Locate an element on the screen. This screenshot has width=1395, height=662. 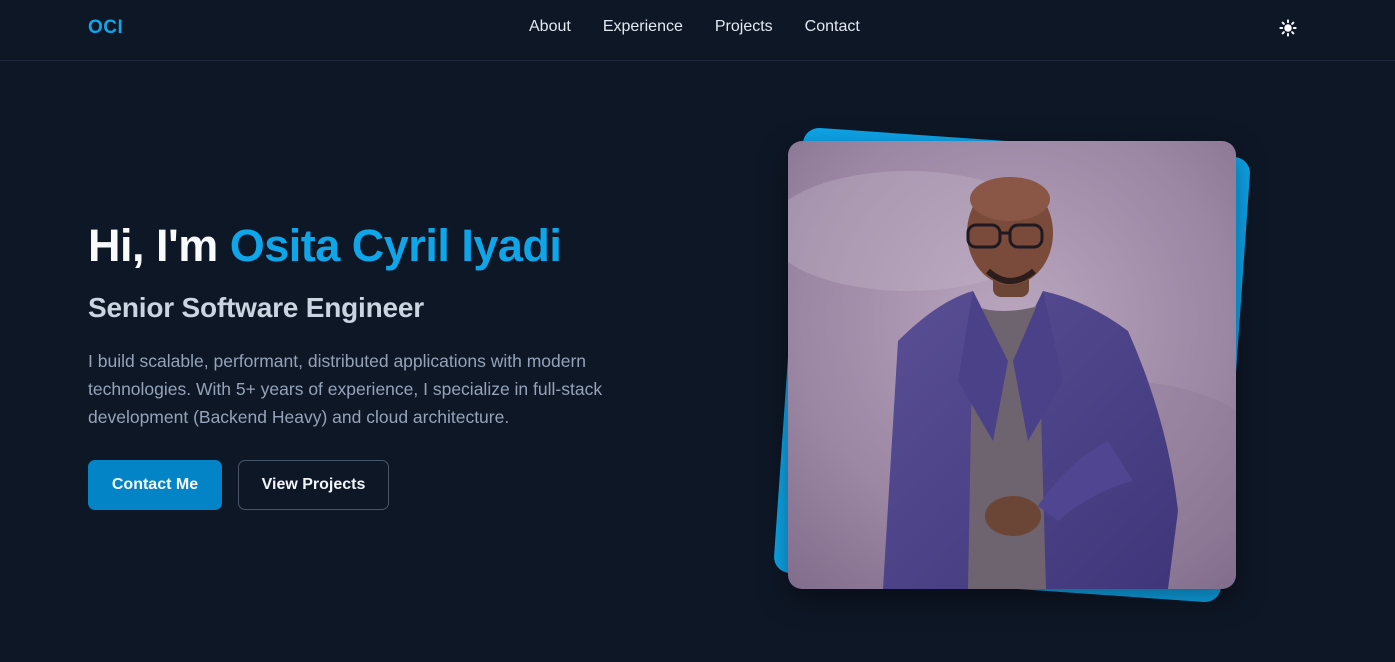
hero-heading: Hi, I'm Osita Cyril Iyadi is located at coordinates (388, 246).